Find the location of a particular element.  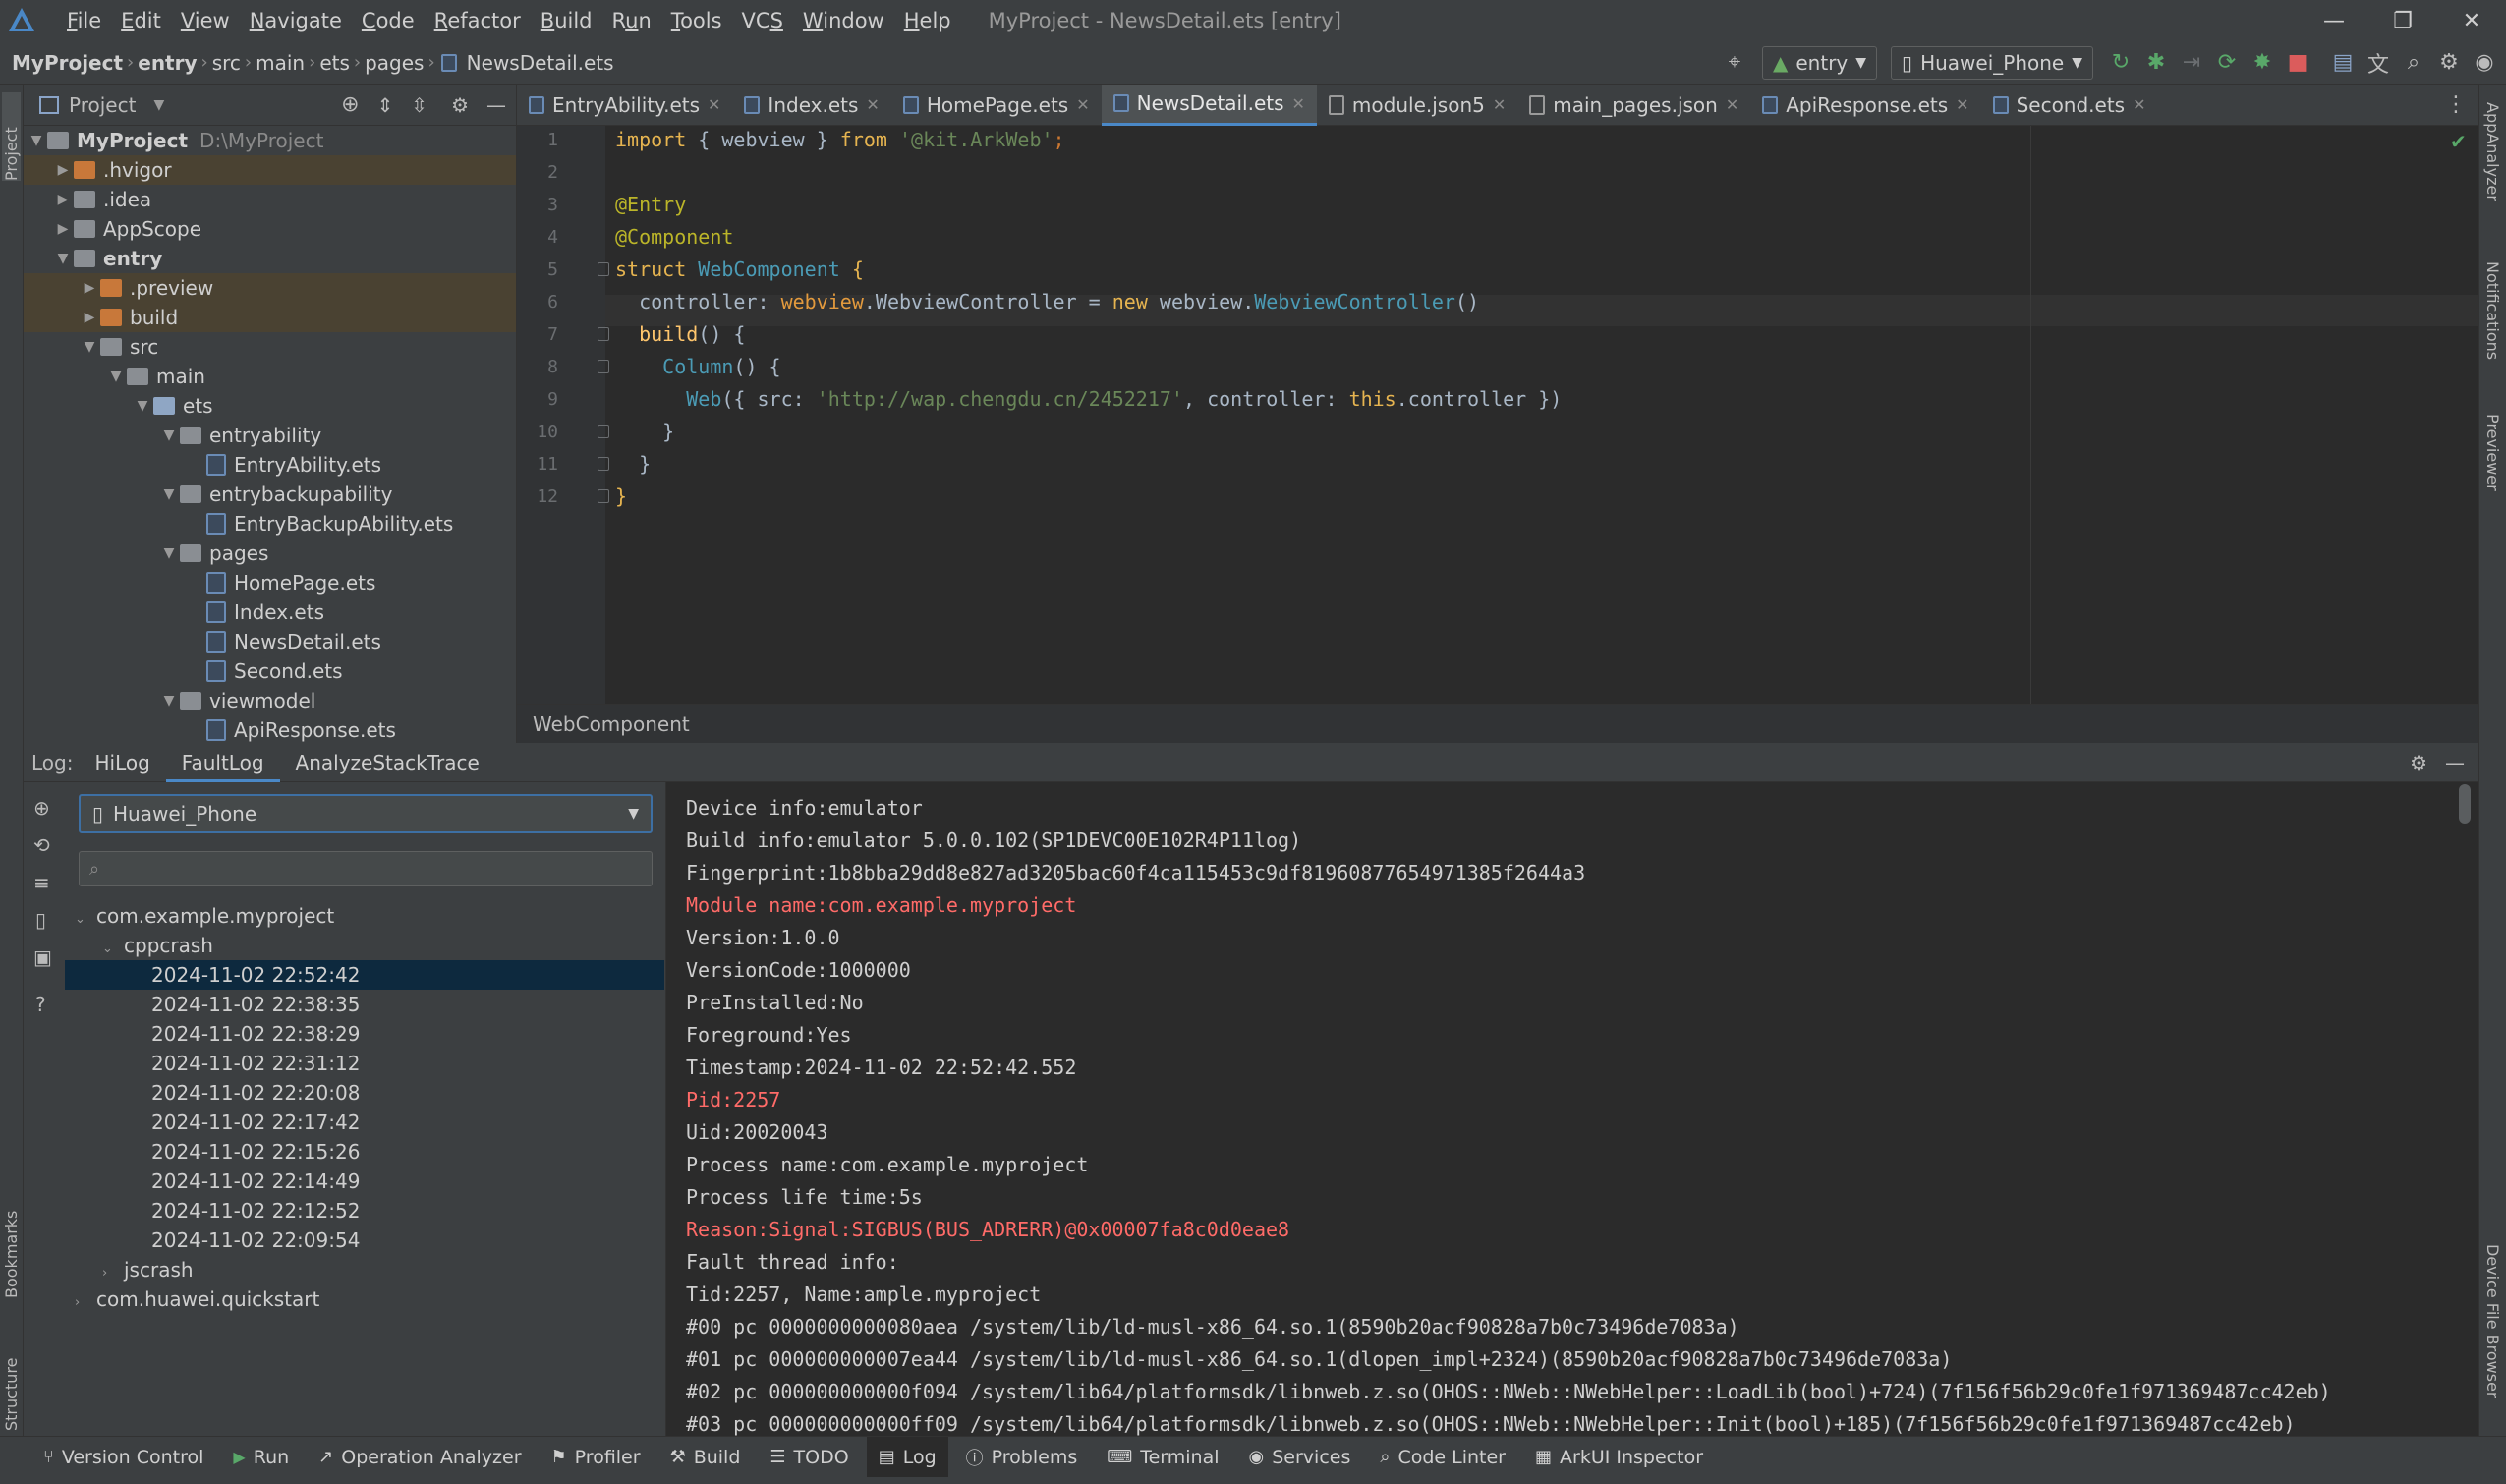

menu-item: View is located at coordinates (205, 20).